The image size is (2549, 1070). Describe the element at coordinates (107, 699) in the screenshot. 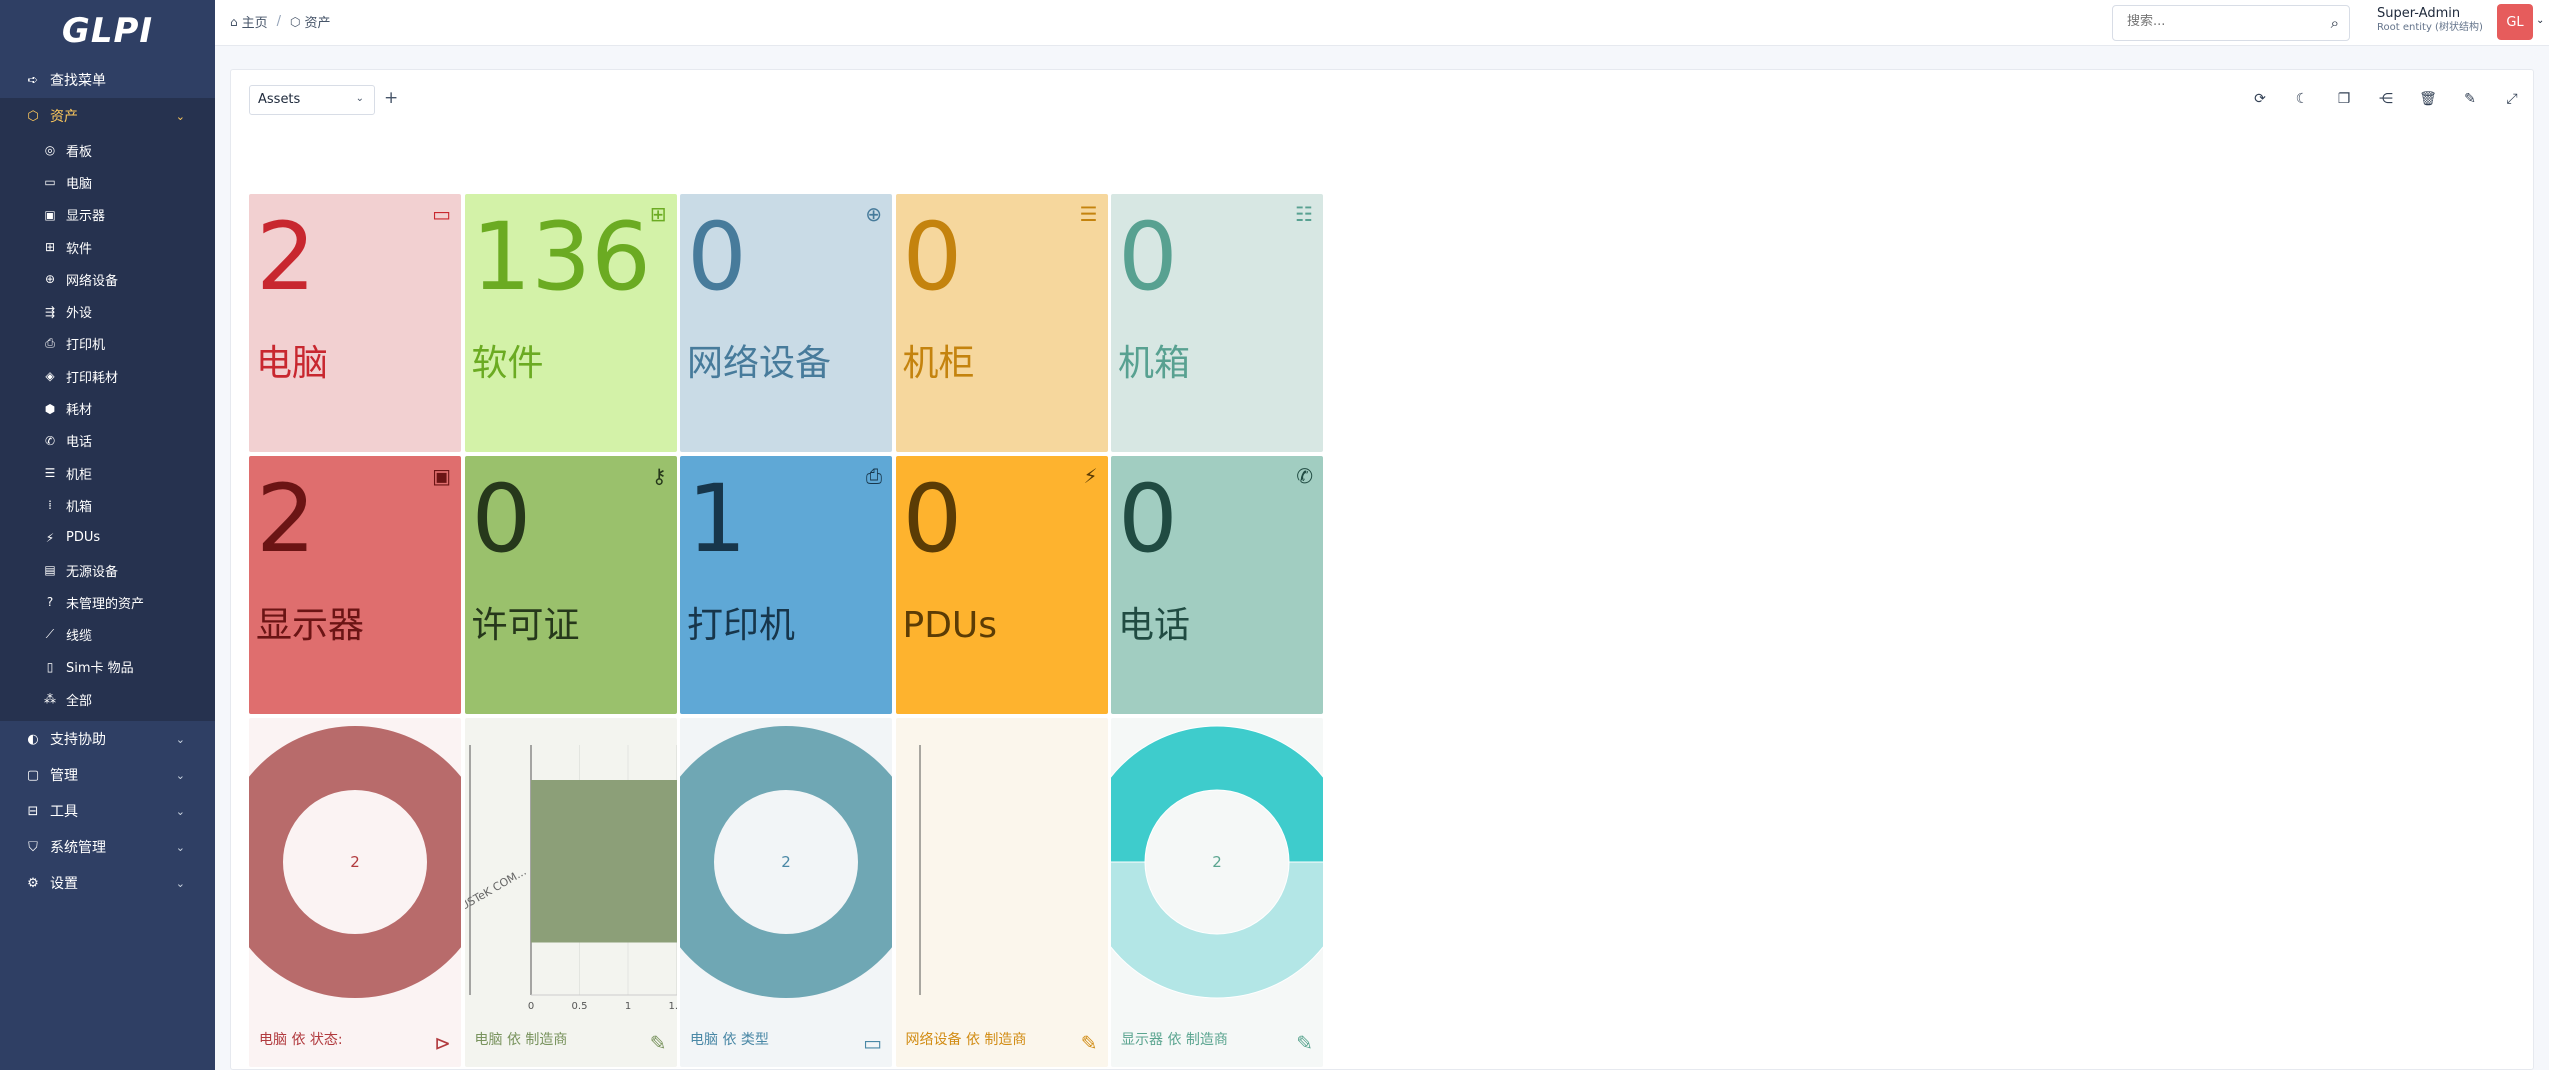

I see `sidebar-item-all: ⁂ 全部` at that location.